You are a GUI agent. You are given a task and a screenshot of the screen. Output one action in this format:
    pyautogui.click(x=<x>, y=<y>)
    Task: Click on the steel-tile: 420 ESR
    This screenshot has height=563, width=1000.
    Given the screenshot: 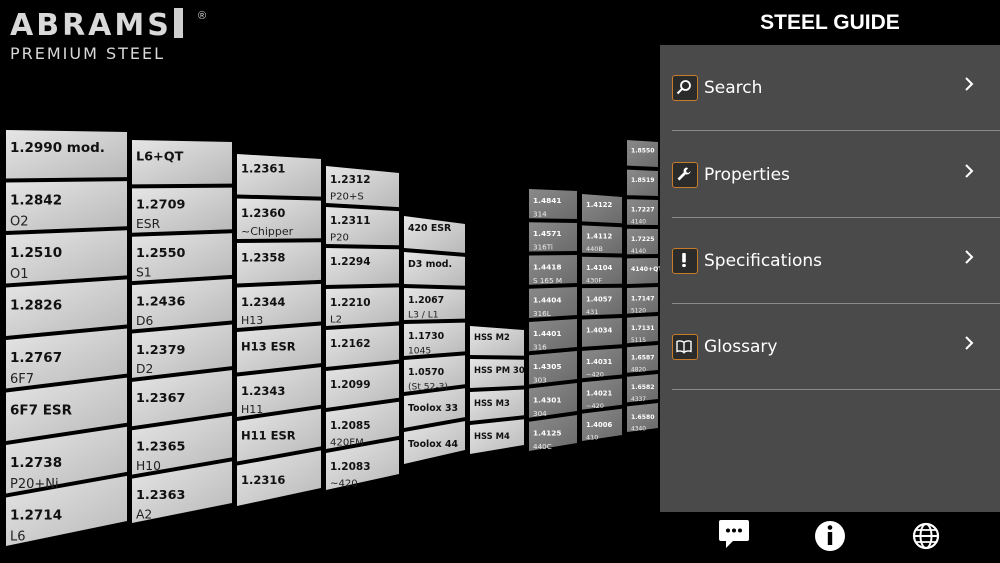 What is the action you would take?
    pyautogui.click(x=434, y=234)
    